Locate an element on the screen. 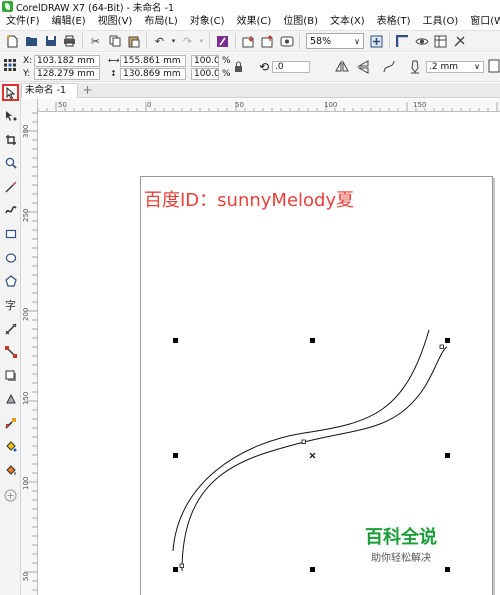 Image resolution: width=500 pixels, height=595 pixels. menu-table: 表格(T) is located at coordinates (394, 21).